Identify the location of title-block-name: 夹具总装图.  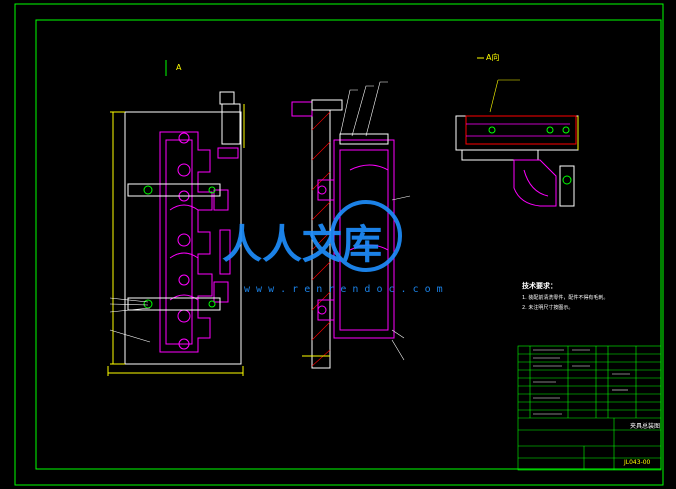
(645, 426).